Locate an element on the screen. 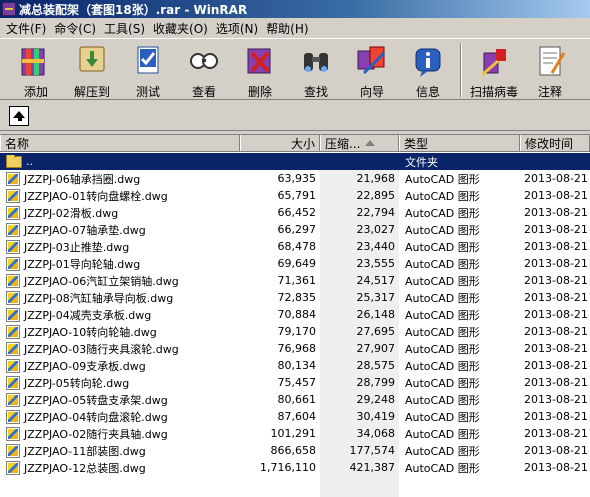 The height and width of the screenshot is (497, 590). cell-packed: 30,419 is located at coordinates (376, 416).